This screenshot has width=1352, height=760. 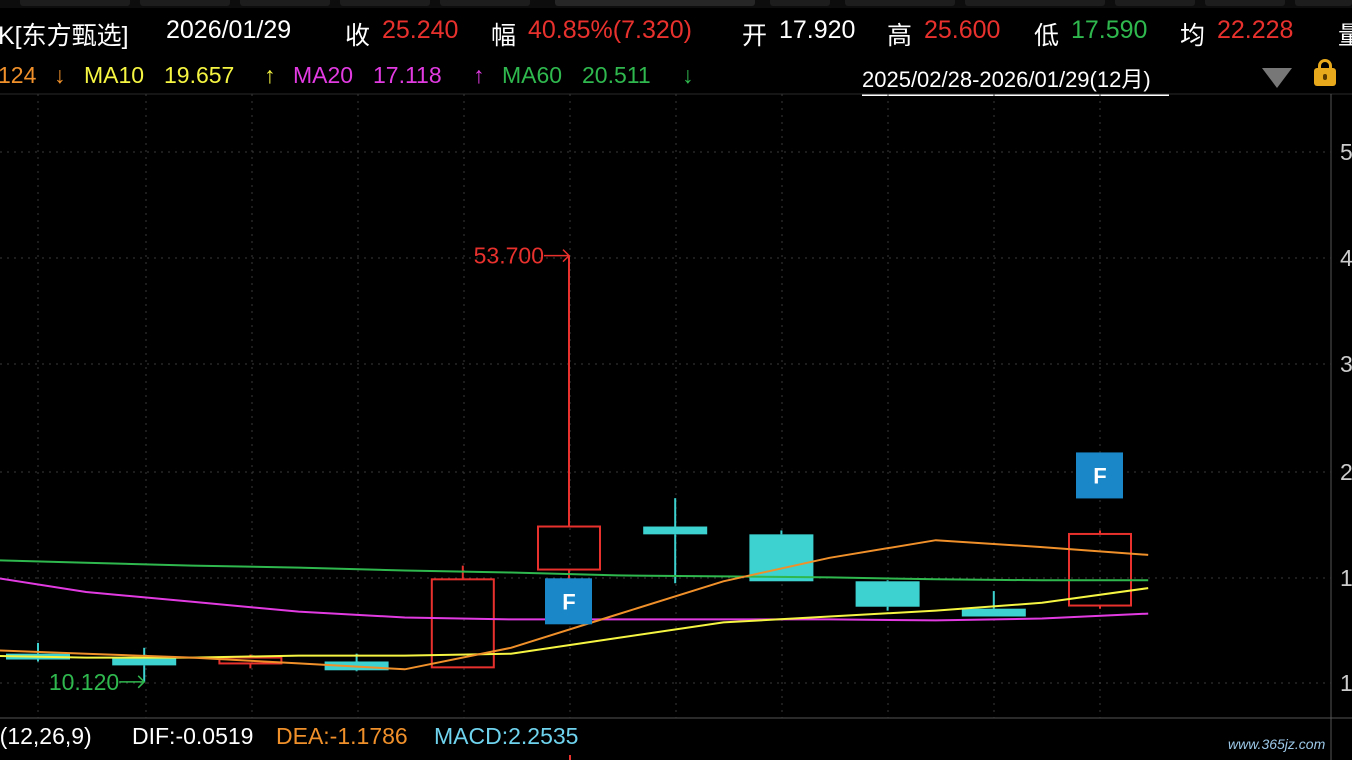 What do you see at coordinates (1346, 472) in the screenshot?
I see `y-tick-label: 2` at bounding box center [1346, 472].